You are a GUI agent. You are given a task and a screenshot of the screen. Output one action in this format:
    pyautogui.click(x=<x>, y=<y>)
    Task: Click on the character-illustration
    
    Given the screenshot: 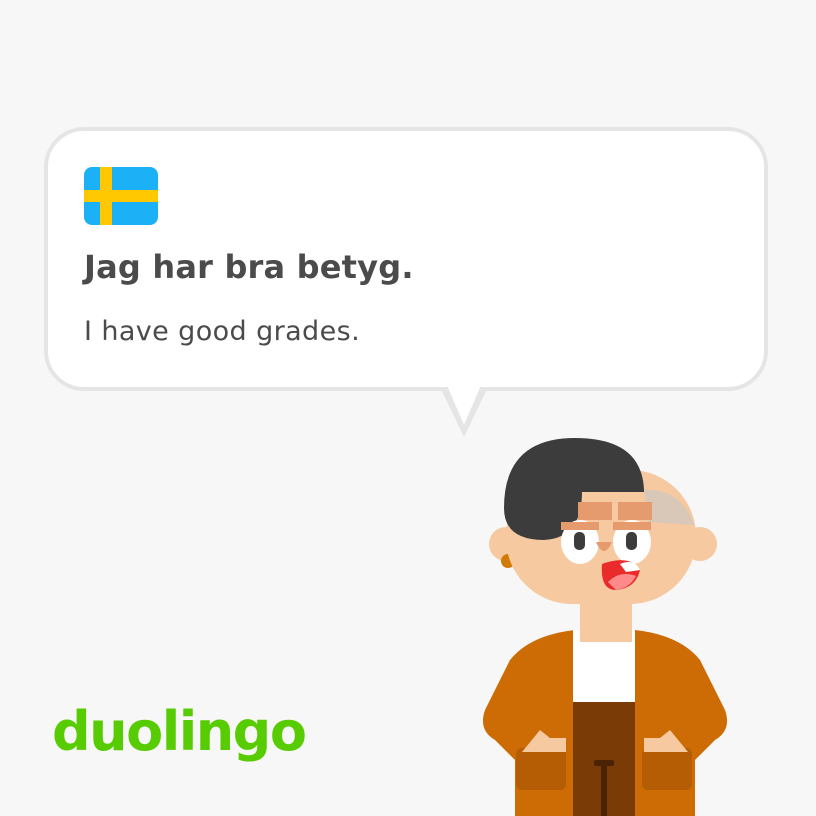 What is the action you would take?
    pyautogui.click(x=605, y=627)
    